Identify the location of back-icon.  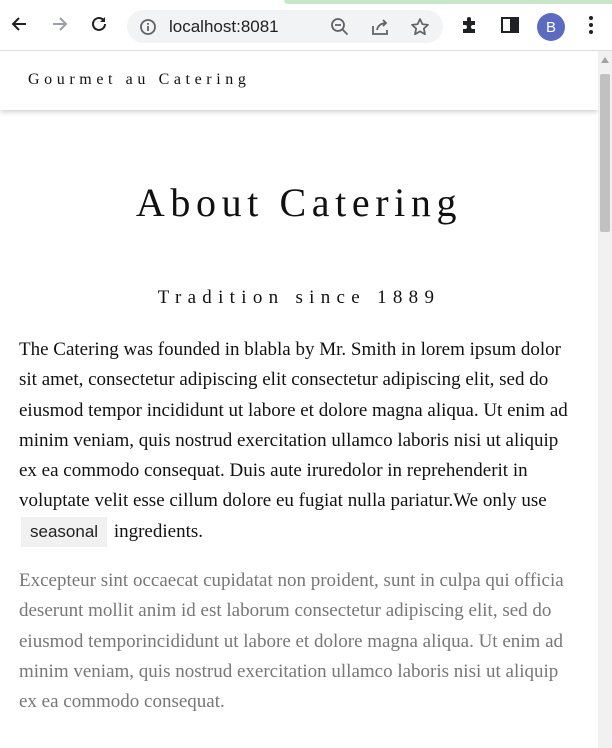
(18, 24).